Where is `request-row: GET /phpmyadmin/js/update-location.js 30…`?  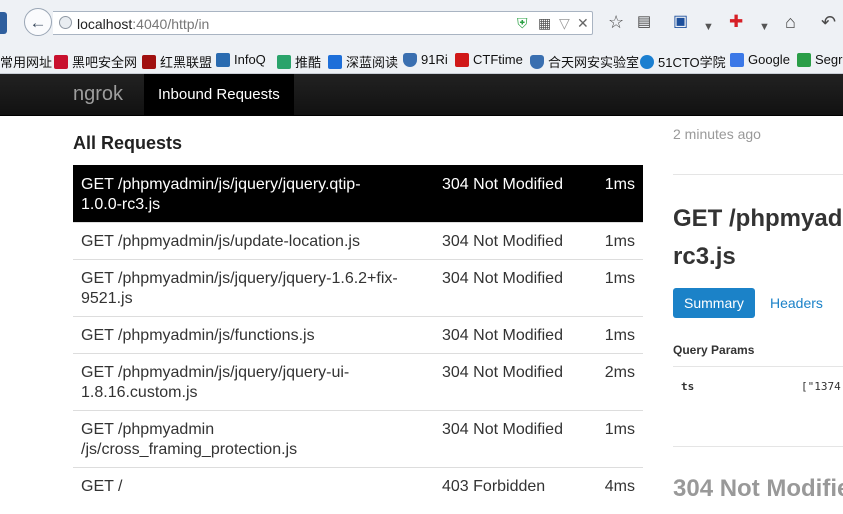 request-row: GET /phpmyadmin/js/update-location.js 30… is located at coordinates (358, 240).